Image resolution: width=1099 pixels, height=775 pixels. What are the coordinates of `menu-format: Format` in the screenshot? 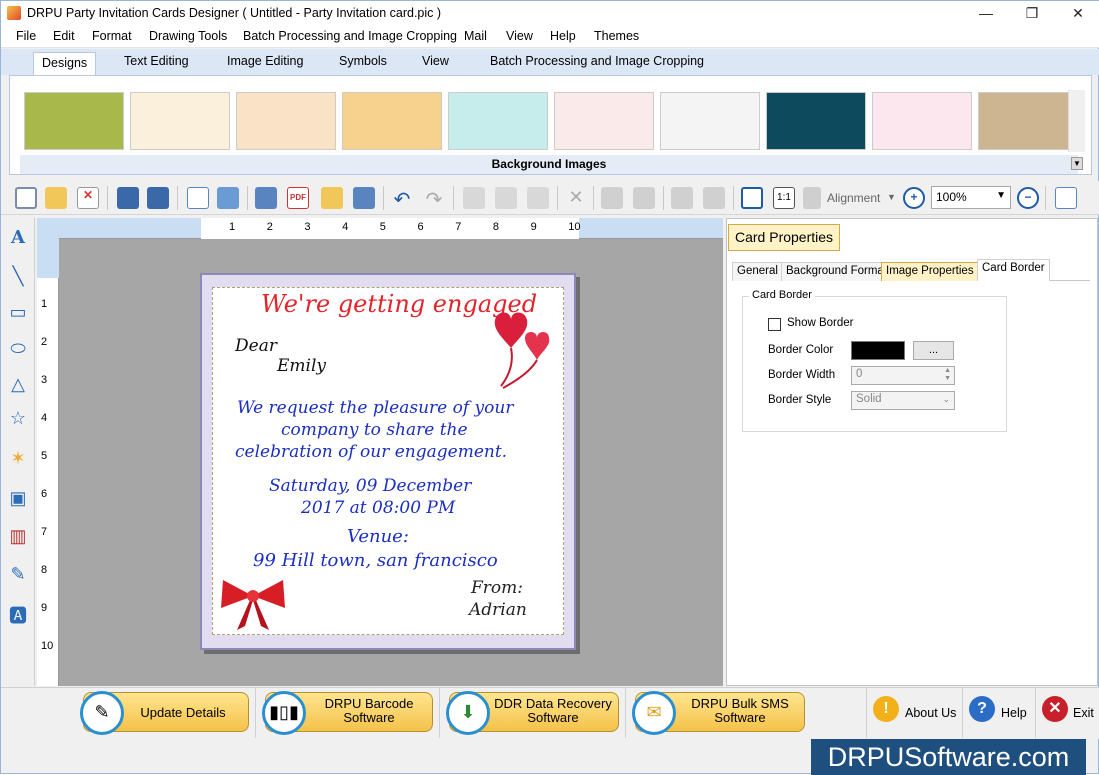 It's located at (112, 36).